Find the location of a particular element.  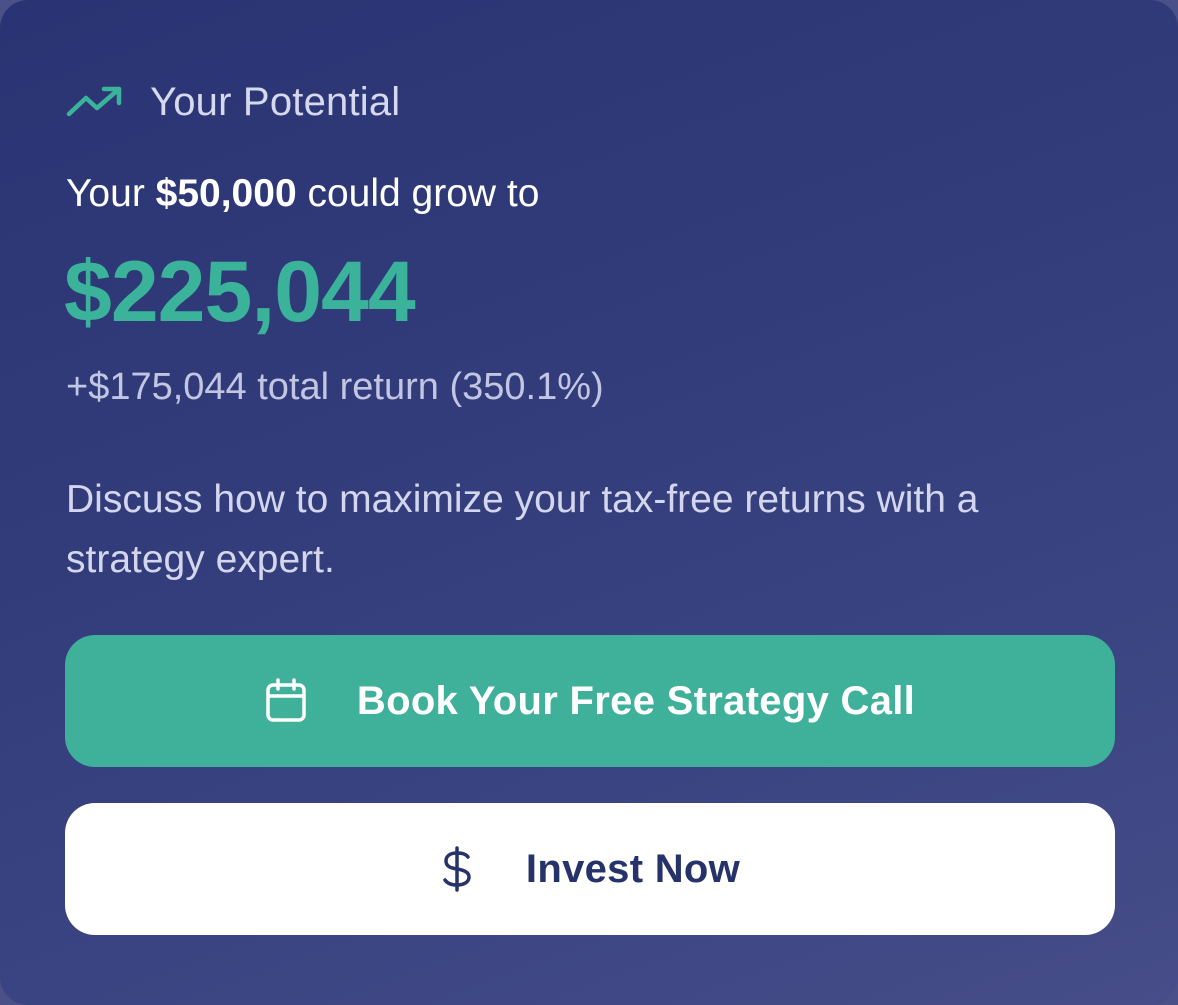

invest-now-button: Invest Now is located at coordinates (590, 869).